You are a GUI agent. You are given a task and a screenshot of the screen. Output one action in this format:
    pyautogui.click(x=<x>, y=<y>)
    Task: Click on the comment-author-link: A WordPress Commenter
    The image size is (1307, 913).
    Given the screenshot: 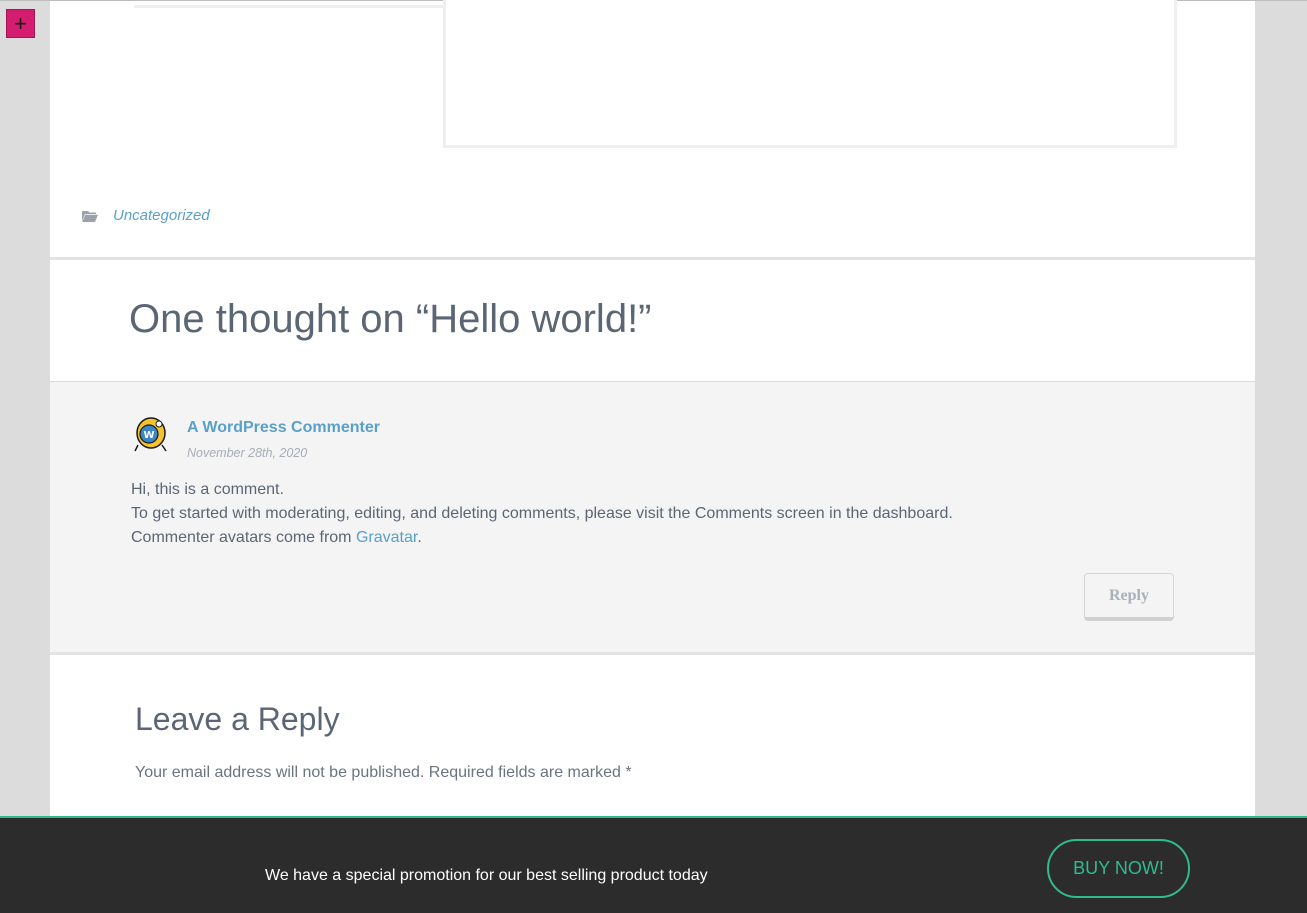 What is the action you would take?
    pyautogui.click(x=283, y=428)
    